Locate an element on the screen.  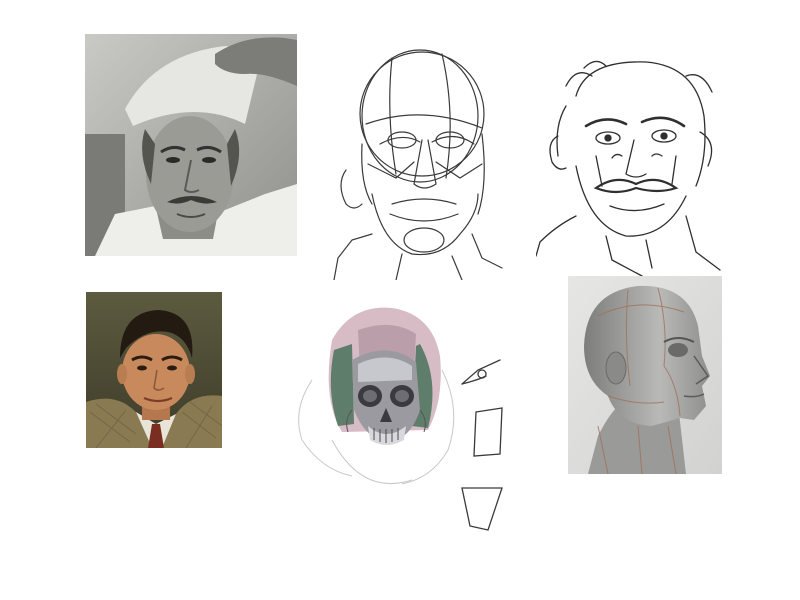
photo-actor-portrait is located at coordinates (154, 370).